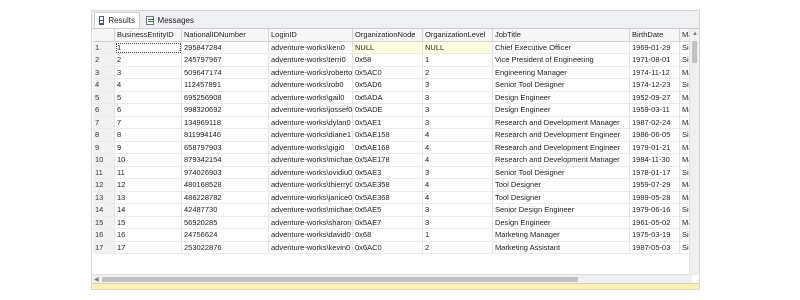 This screenshot has width=800, height=300. What do you see at coordinates (655, 47) in the screenshot?
I see `table-cell: 1969-01-29` at bounding box center [655, 47].